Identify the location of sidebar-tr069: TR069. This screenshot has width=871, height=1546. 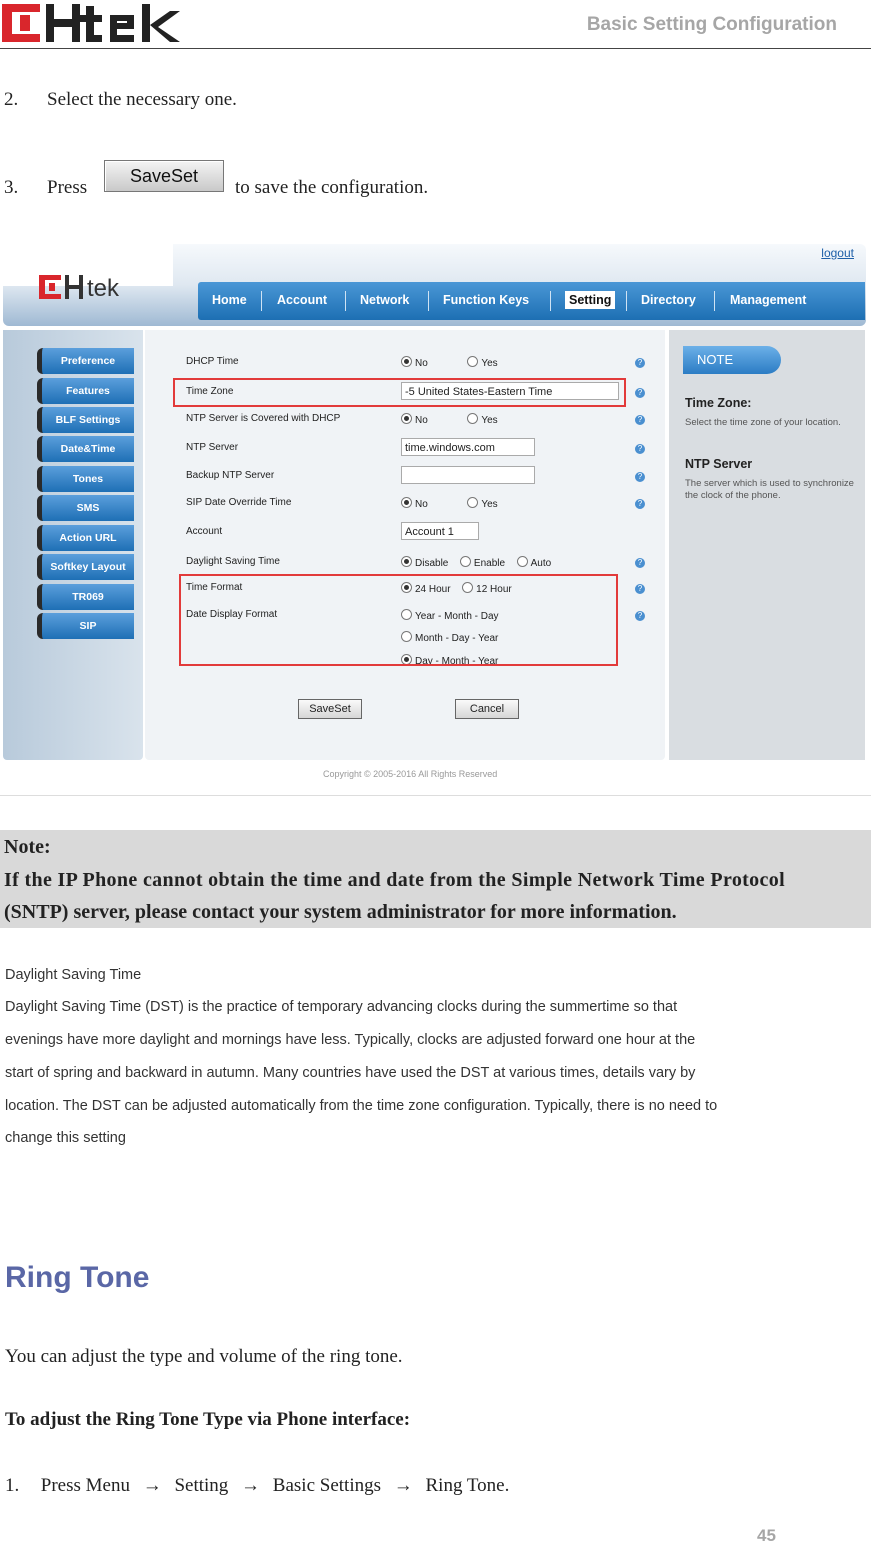
(85, 597).